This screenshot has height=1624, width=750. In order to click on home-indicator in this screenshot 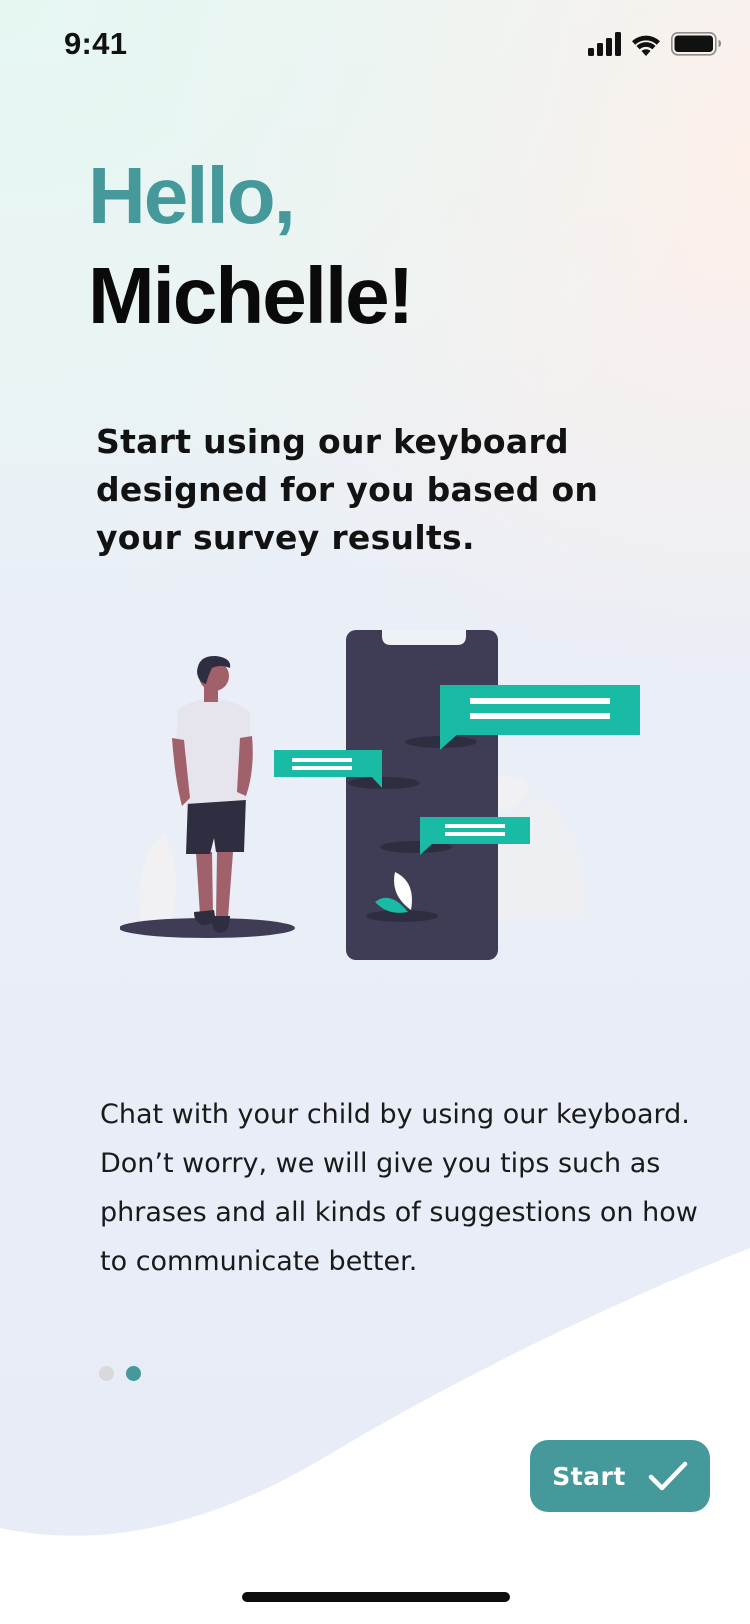, I will do `click(376, 1597)`.